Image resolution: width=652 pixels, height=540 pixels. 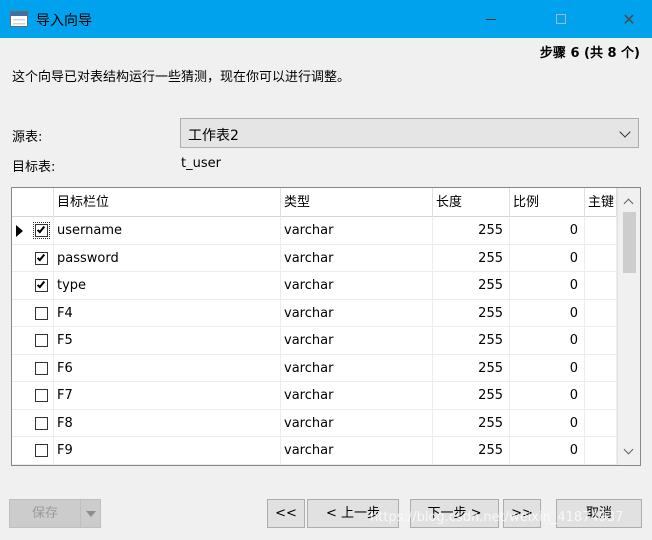 I want to click on current-row-indicator-icon, so click(x=19, y=231).